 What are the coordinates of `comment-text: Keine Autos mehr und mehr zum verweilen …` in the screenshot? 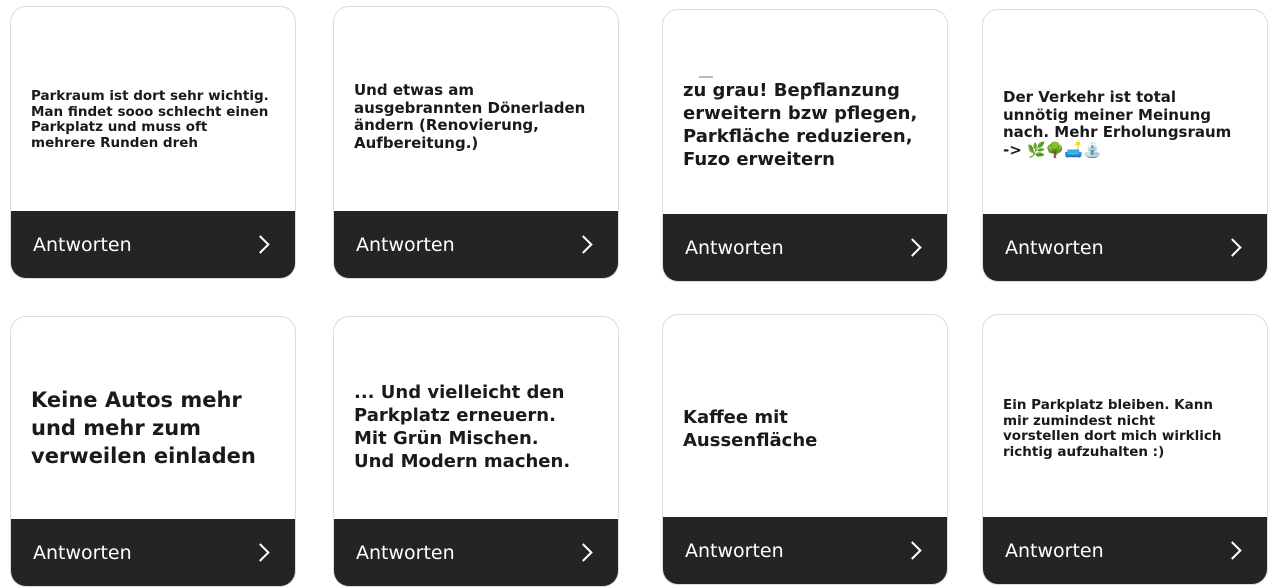 It's located at (143, 428).